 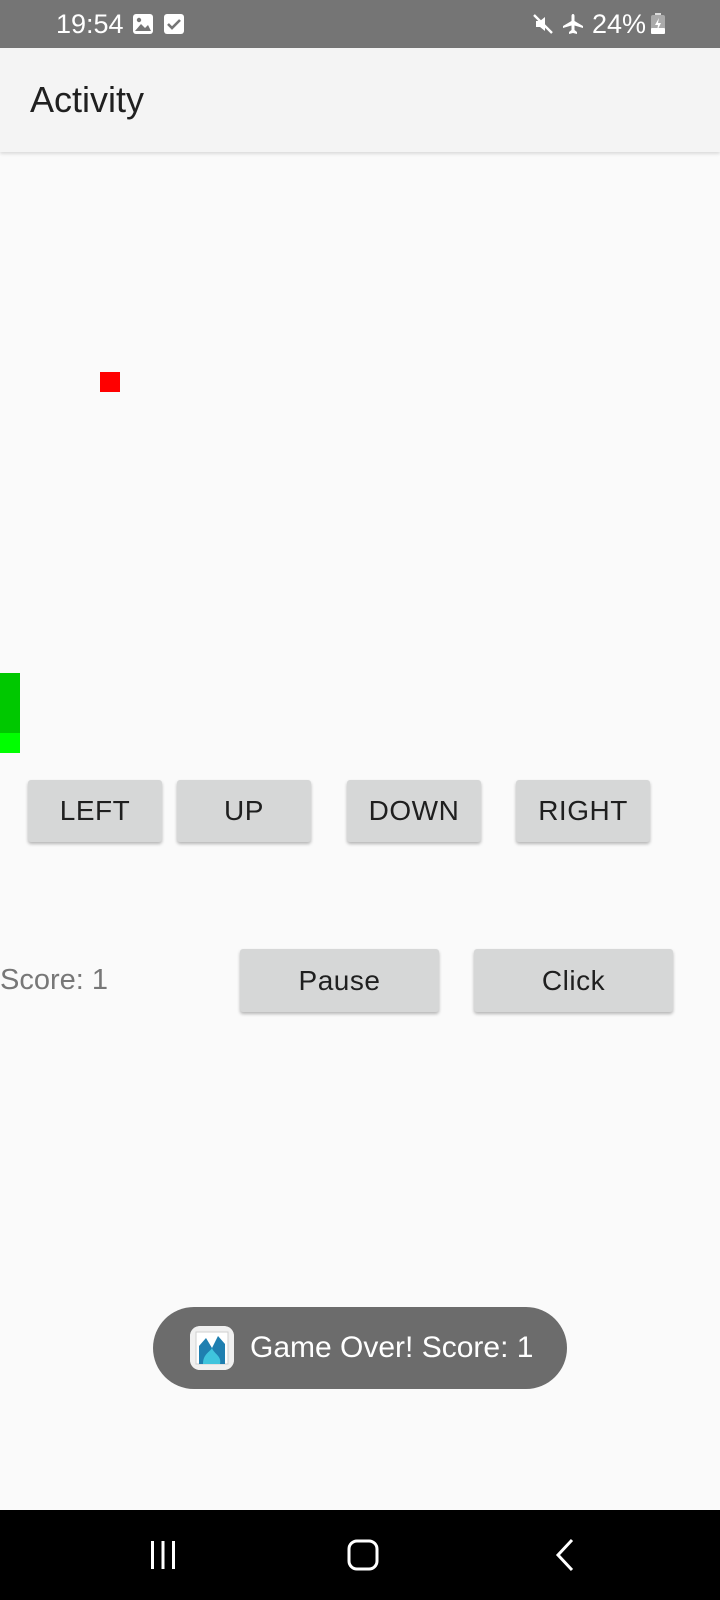 I want to click on left-button: LEFT, so click(x=95, y=811).